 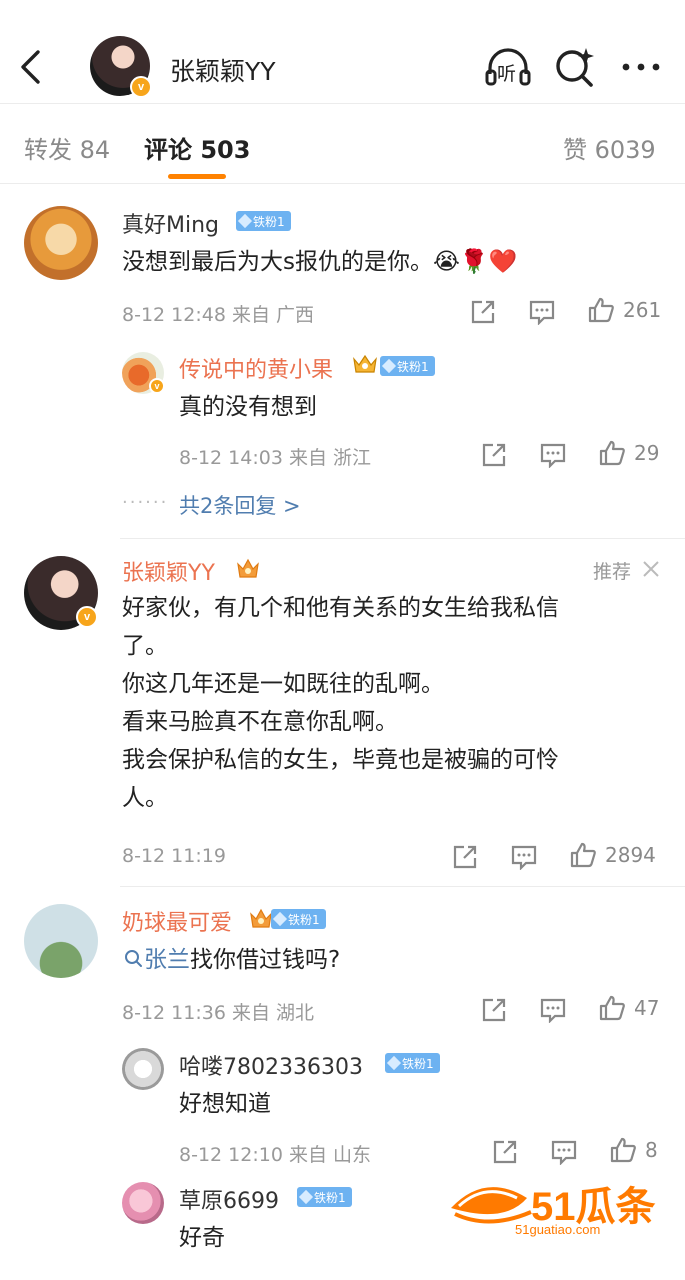 What do you see at coordinates (271, 1065) in the screenshot?
I see `reply-author: 哈喽7802336303` at bounding box center [271, 1065].